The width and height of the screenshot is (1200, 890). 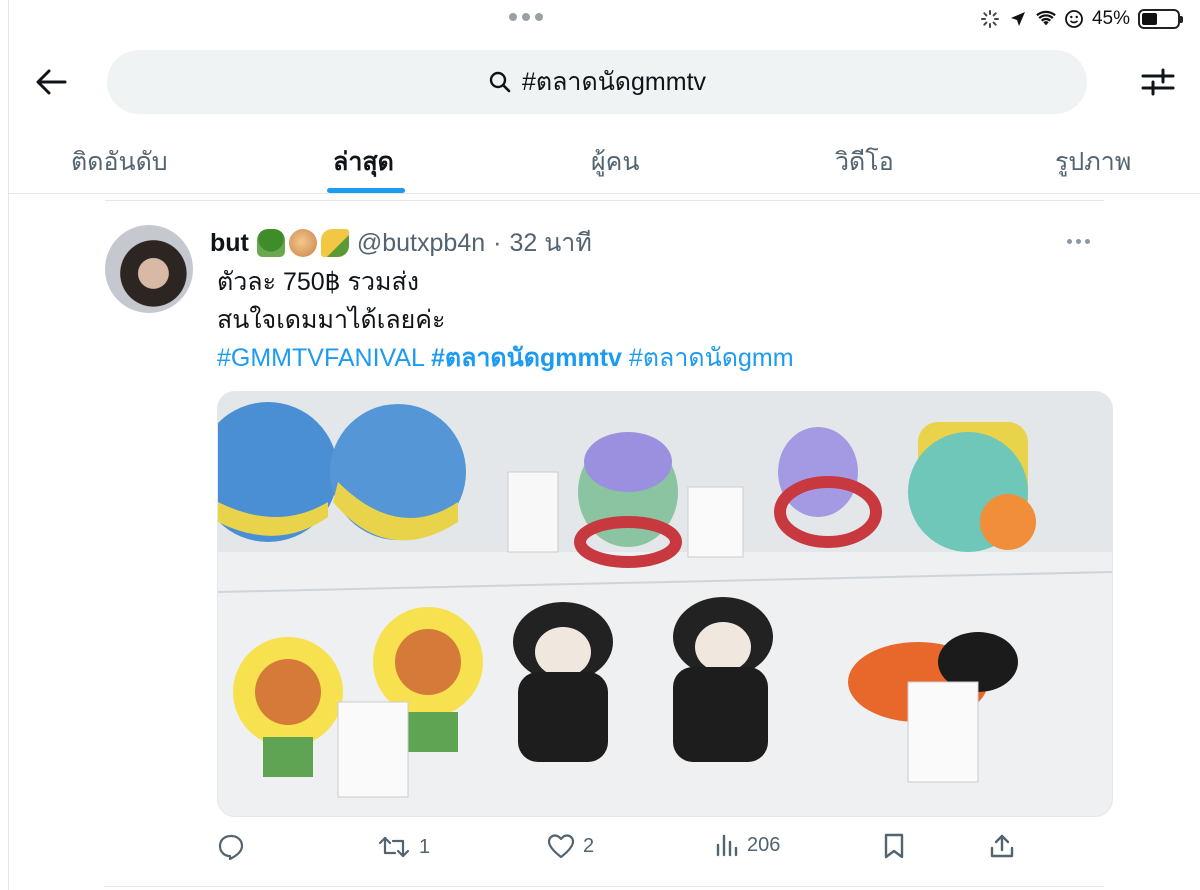 I want to click on reply-button, so click(x=235, y=847).